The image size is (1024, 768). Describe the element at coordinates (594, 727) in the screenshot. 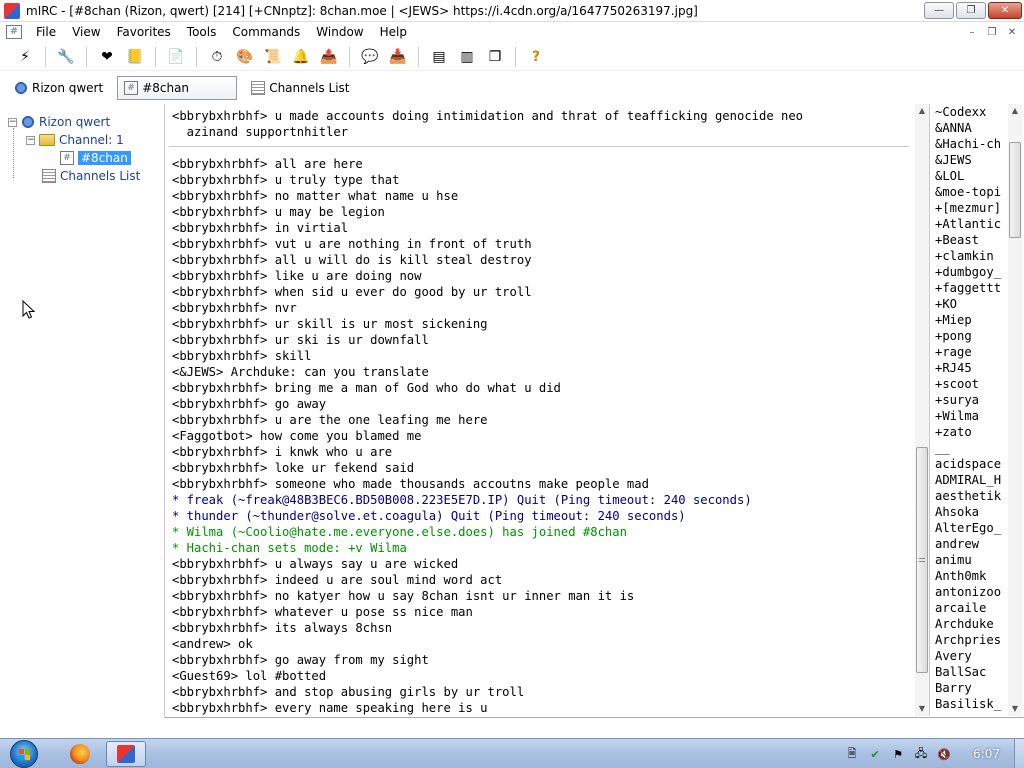

I see `message-input` at that location.